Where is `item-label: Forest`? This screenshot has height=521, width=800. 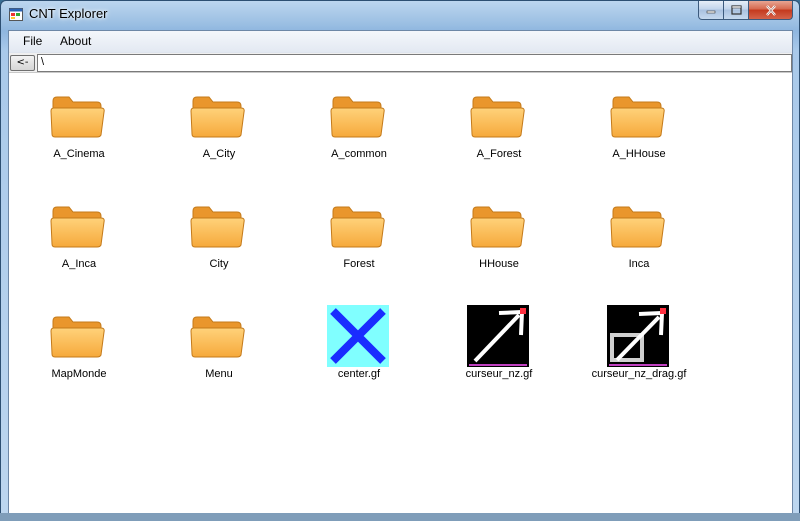
item-label: Forest is located at coordinates (359, 264).